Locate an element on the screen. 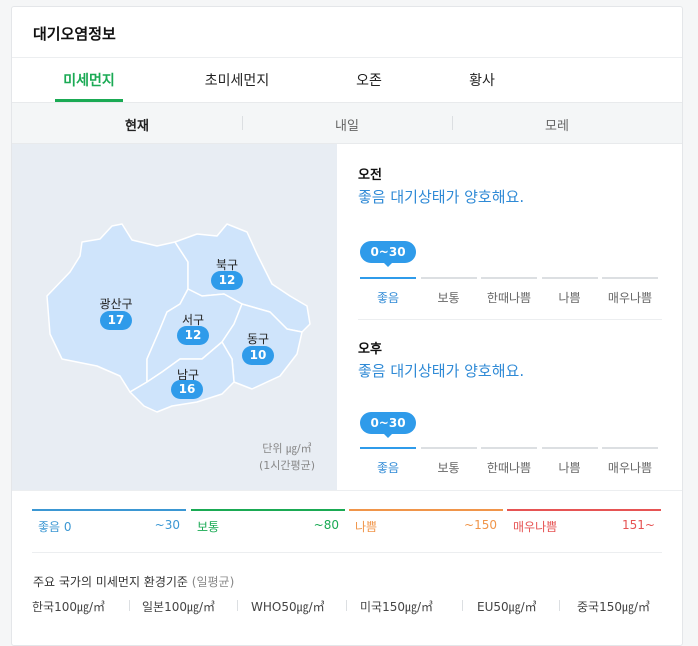 This screenshot has height=646, width=698. legend-range: ~80 is located at coordinates (326, 525).